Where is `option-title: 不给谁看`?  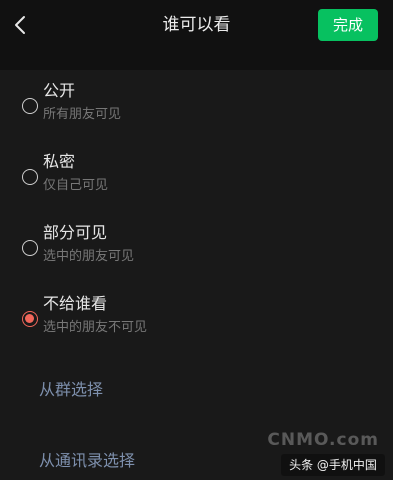 option-title: 不给谁看 is located at coordinates (75, 303).